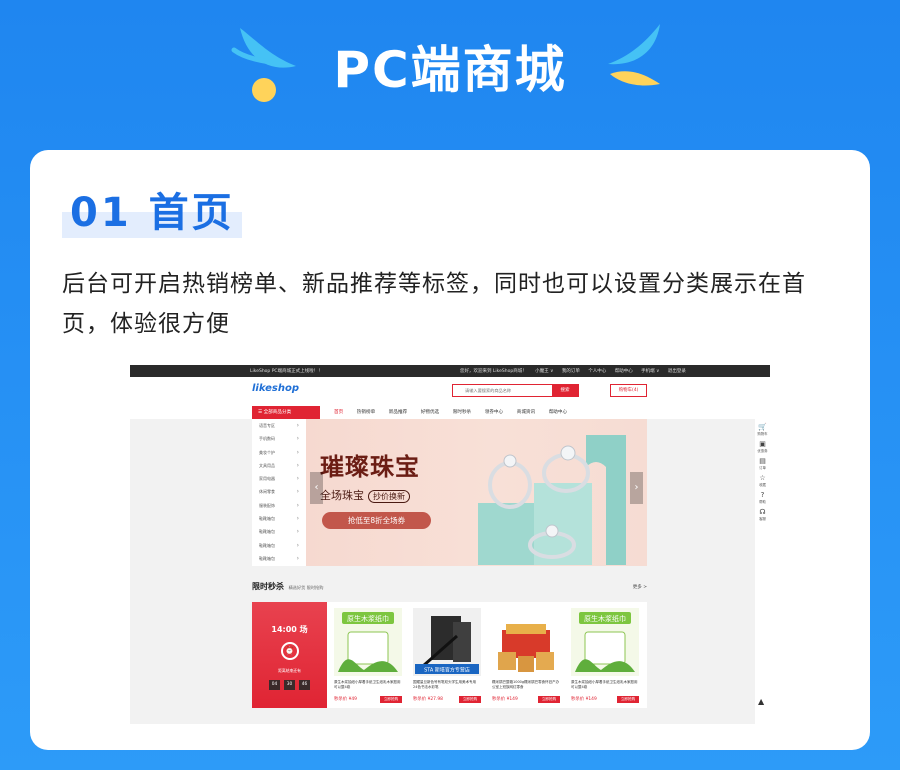 The height and width of the screenshot is (770, 900). What do you see at coordinates (268, 586) in the screenshot?
I see `flash-sale-title: 限时秒杀` at bounding box center [268, 586].